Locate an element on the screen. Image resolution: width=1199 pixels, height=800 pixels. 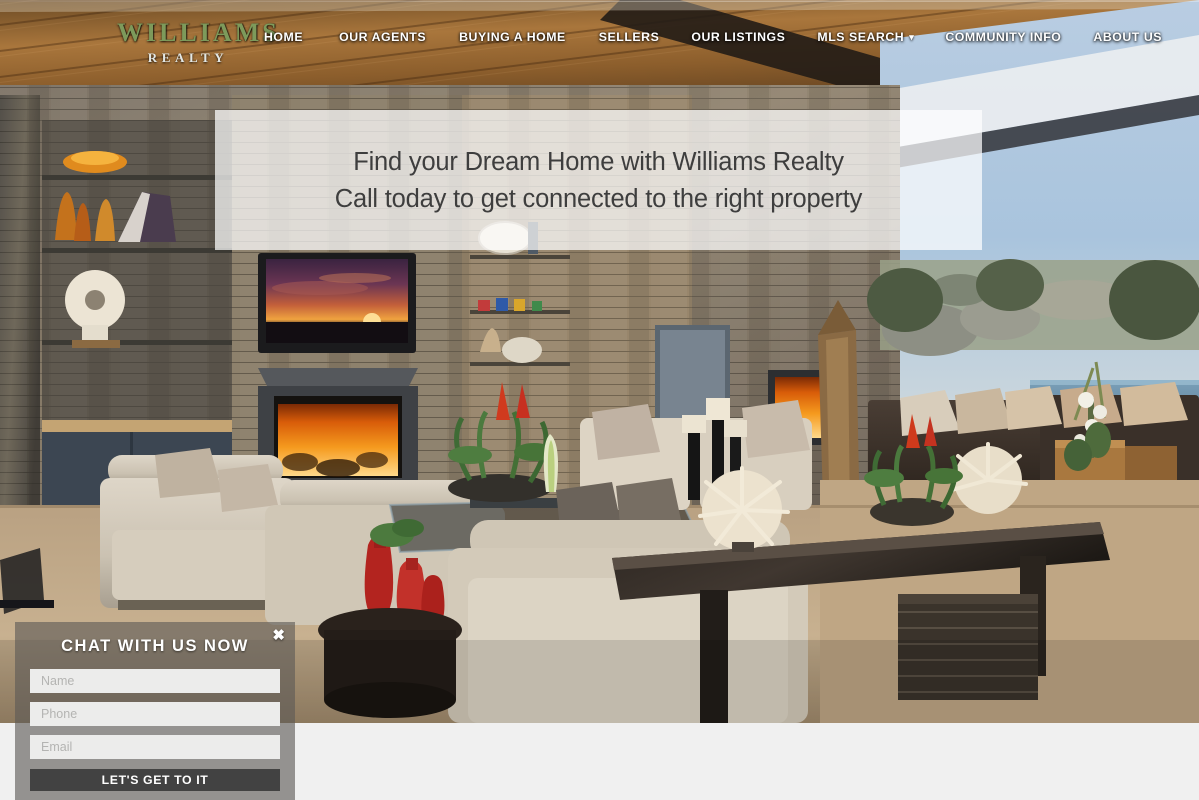
nav-item-our-listings: OUR LISTINGS is located at coordinates (738, 37).